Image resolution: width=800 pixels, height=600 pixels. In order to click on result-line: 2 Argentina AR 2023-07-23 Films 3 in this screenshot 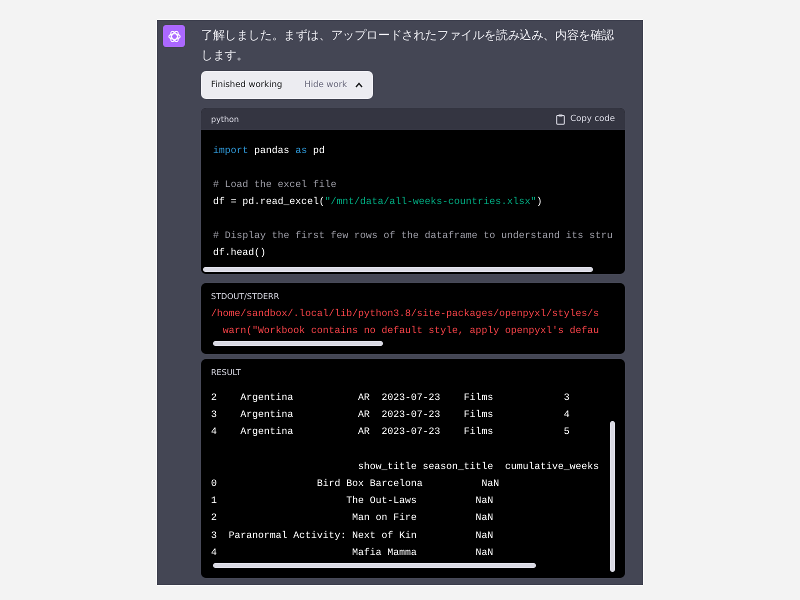, I will do `click(391, 398)`.